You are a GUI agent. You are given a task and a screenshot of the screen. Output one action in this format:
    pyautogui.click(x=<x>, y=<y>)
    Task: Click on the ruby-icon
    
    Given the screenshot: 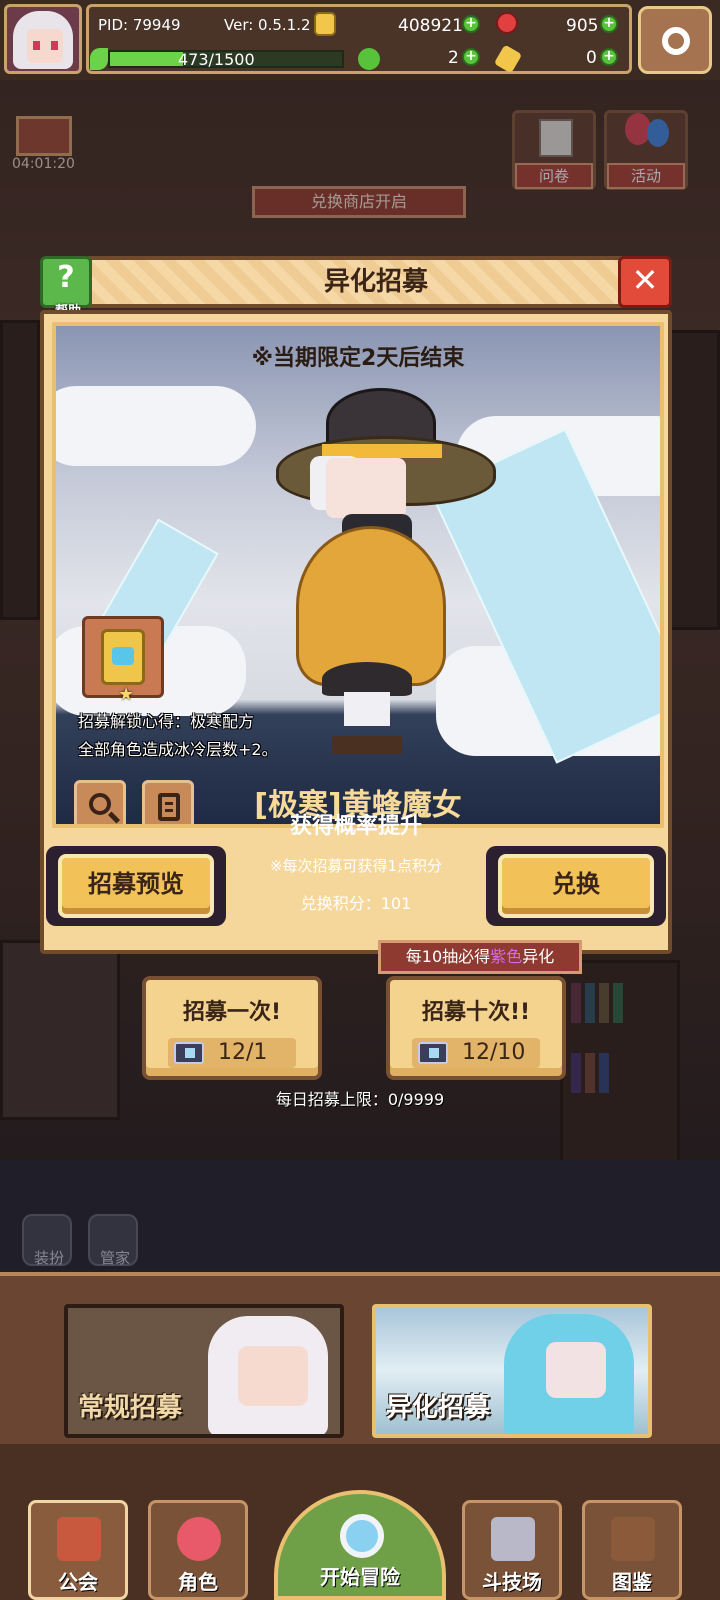 What is the action you would take?
    pyautogui.click(x=507, y=23)
    